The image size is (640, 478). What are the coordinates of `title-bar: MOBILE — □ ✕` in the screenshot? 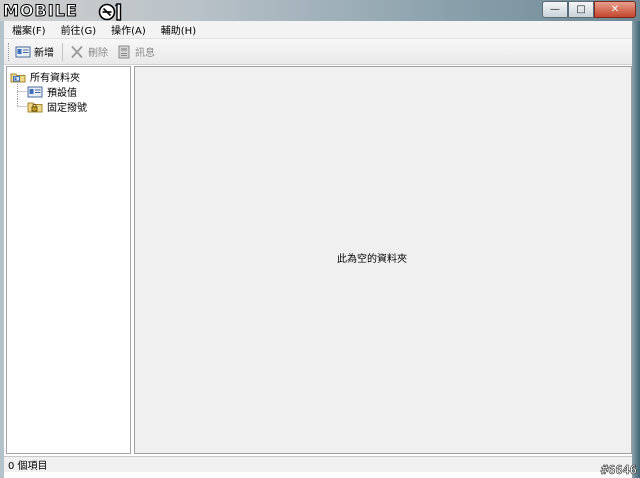 It's located at (320, 10).